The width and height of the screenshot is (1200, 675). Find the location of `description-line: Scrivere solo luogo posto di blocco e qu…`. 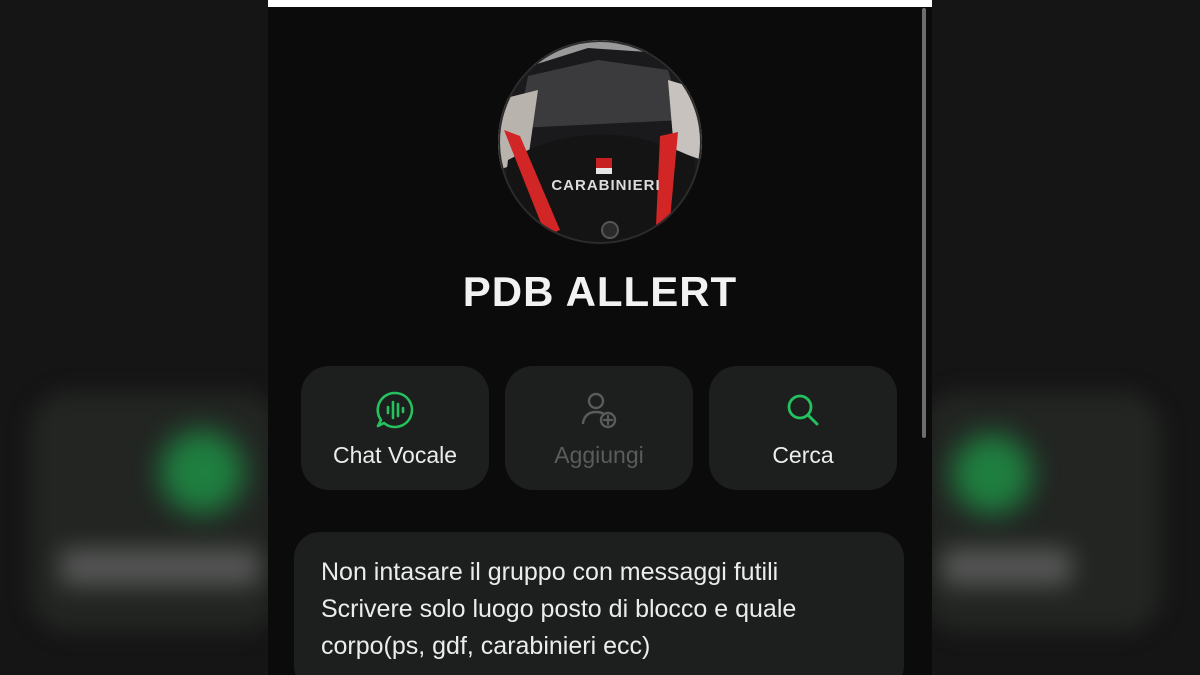

description-line: Scrivere solo luogo posto di blocco e qu… is located at coordinates (559, 609).